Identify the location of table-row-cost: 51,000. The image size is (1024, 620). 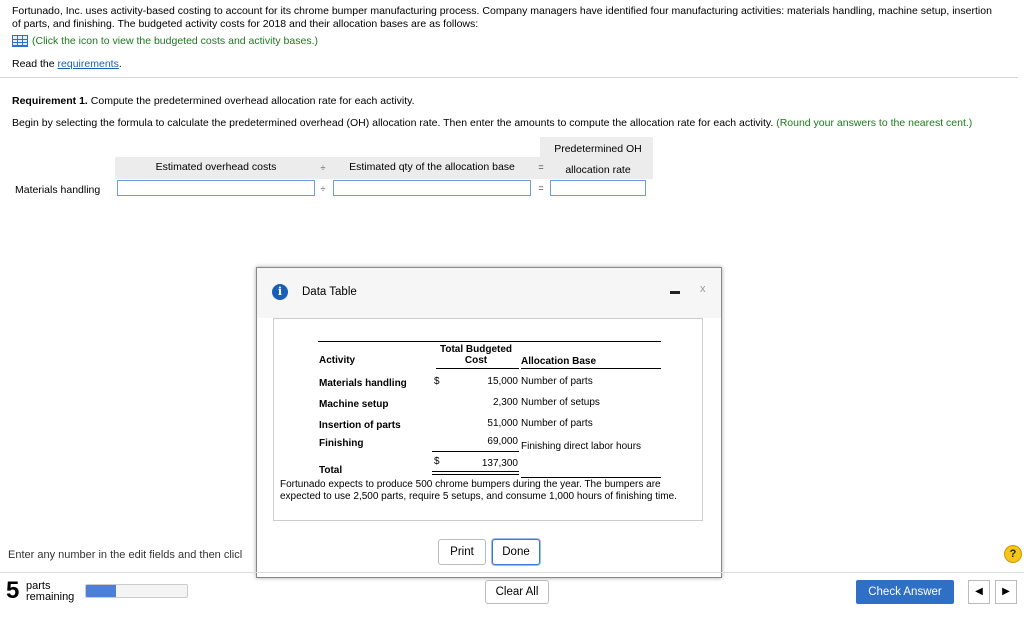
(502, 423).